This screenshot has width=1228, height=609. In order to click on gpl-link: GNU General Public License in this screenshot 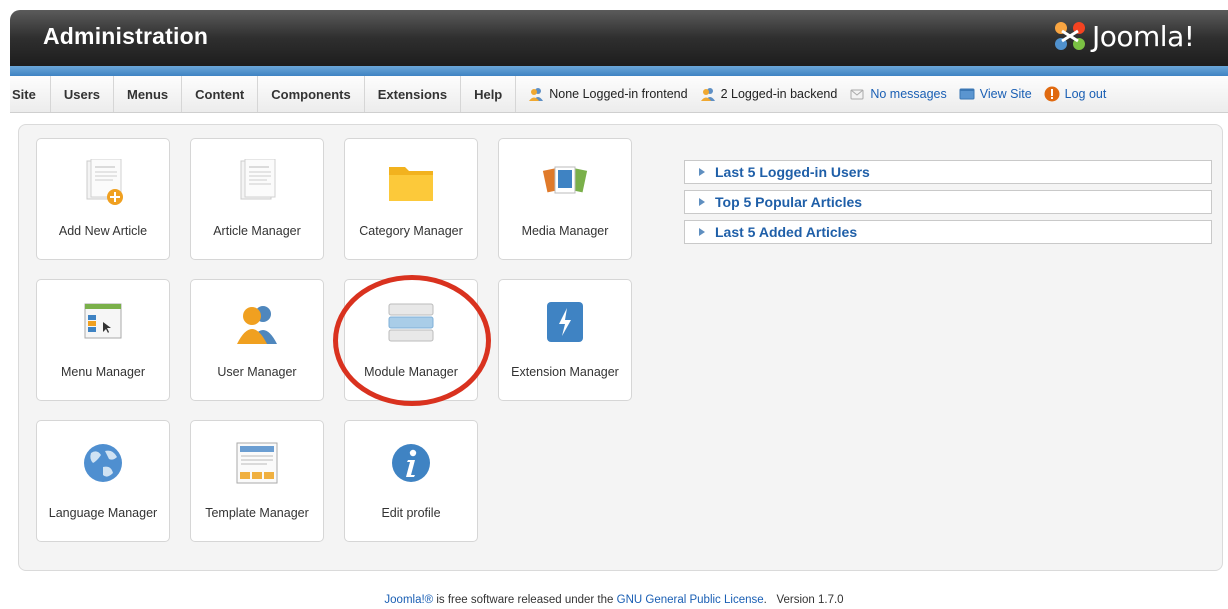, I will do `click(690, 600)`.